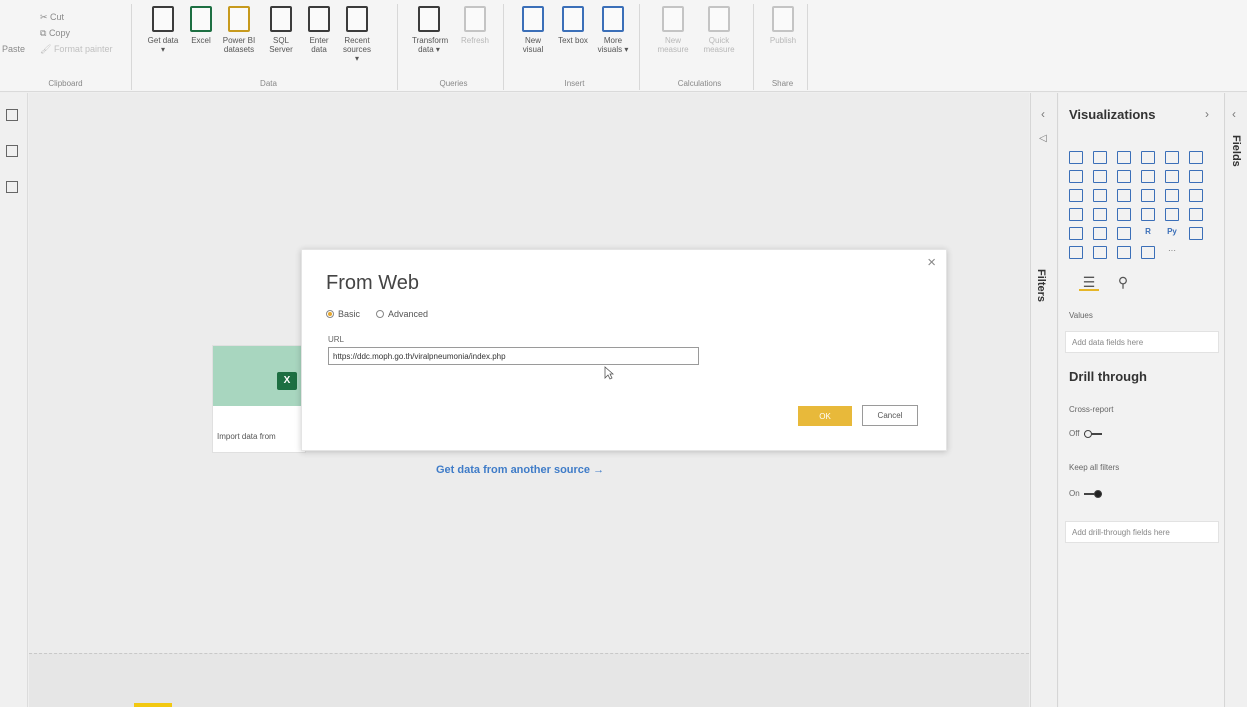 This screenshot has height=707, width=1247. I want to click on decomposition-tree-icon, so click(1076, 252).